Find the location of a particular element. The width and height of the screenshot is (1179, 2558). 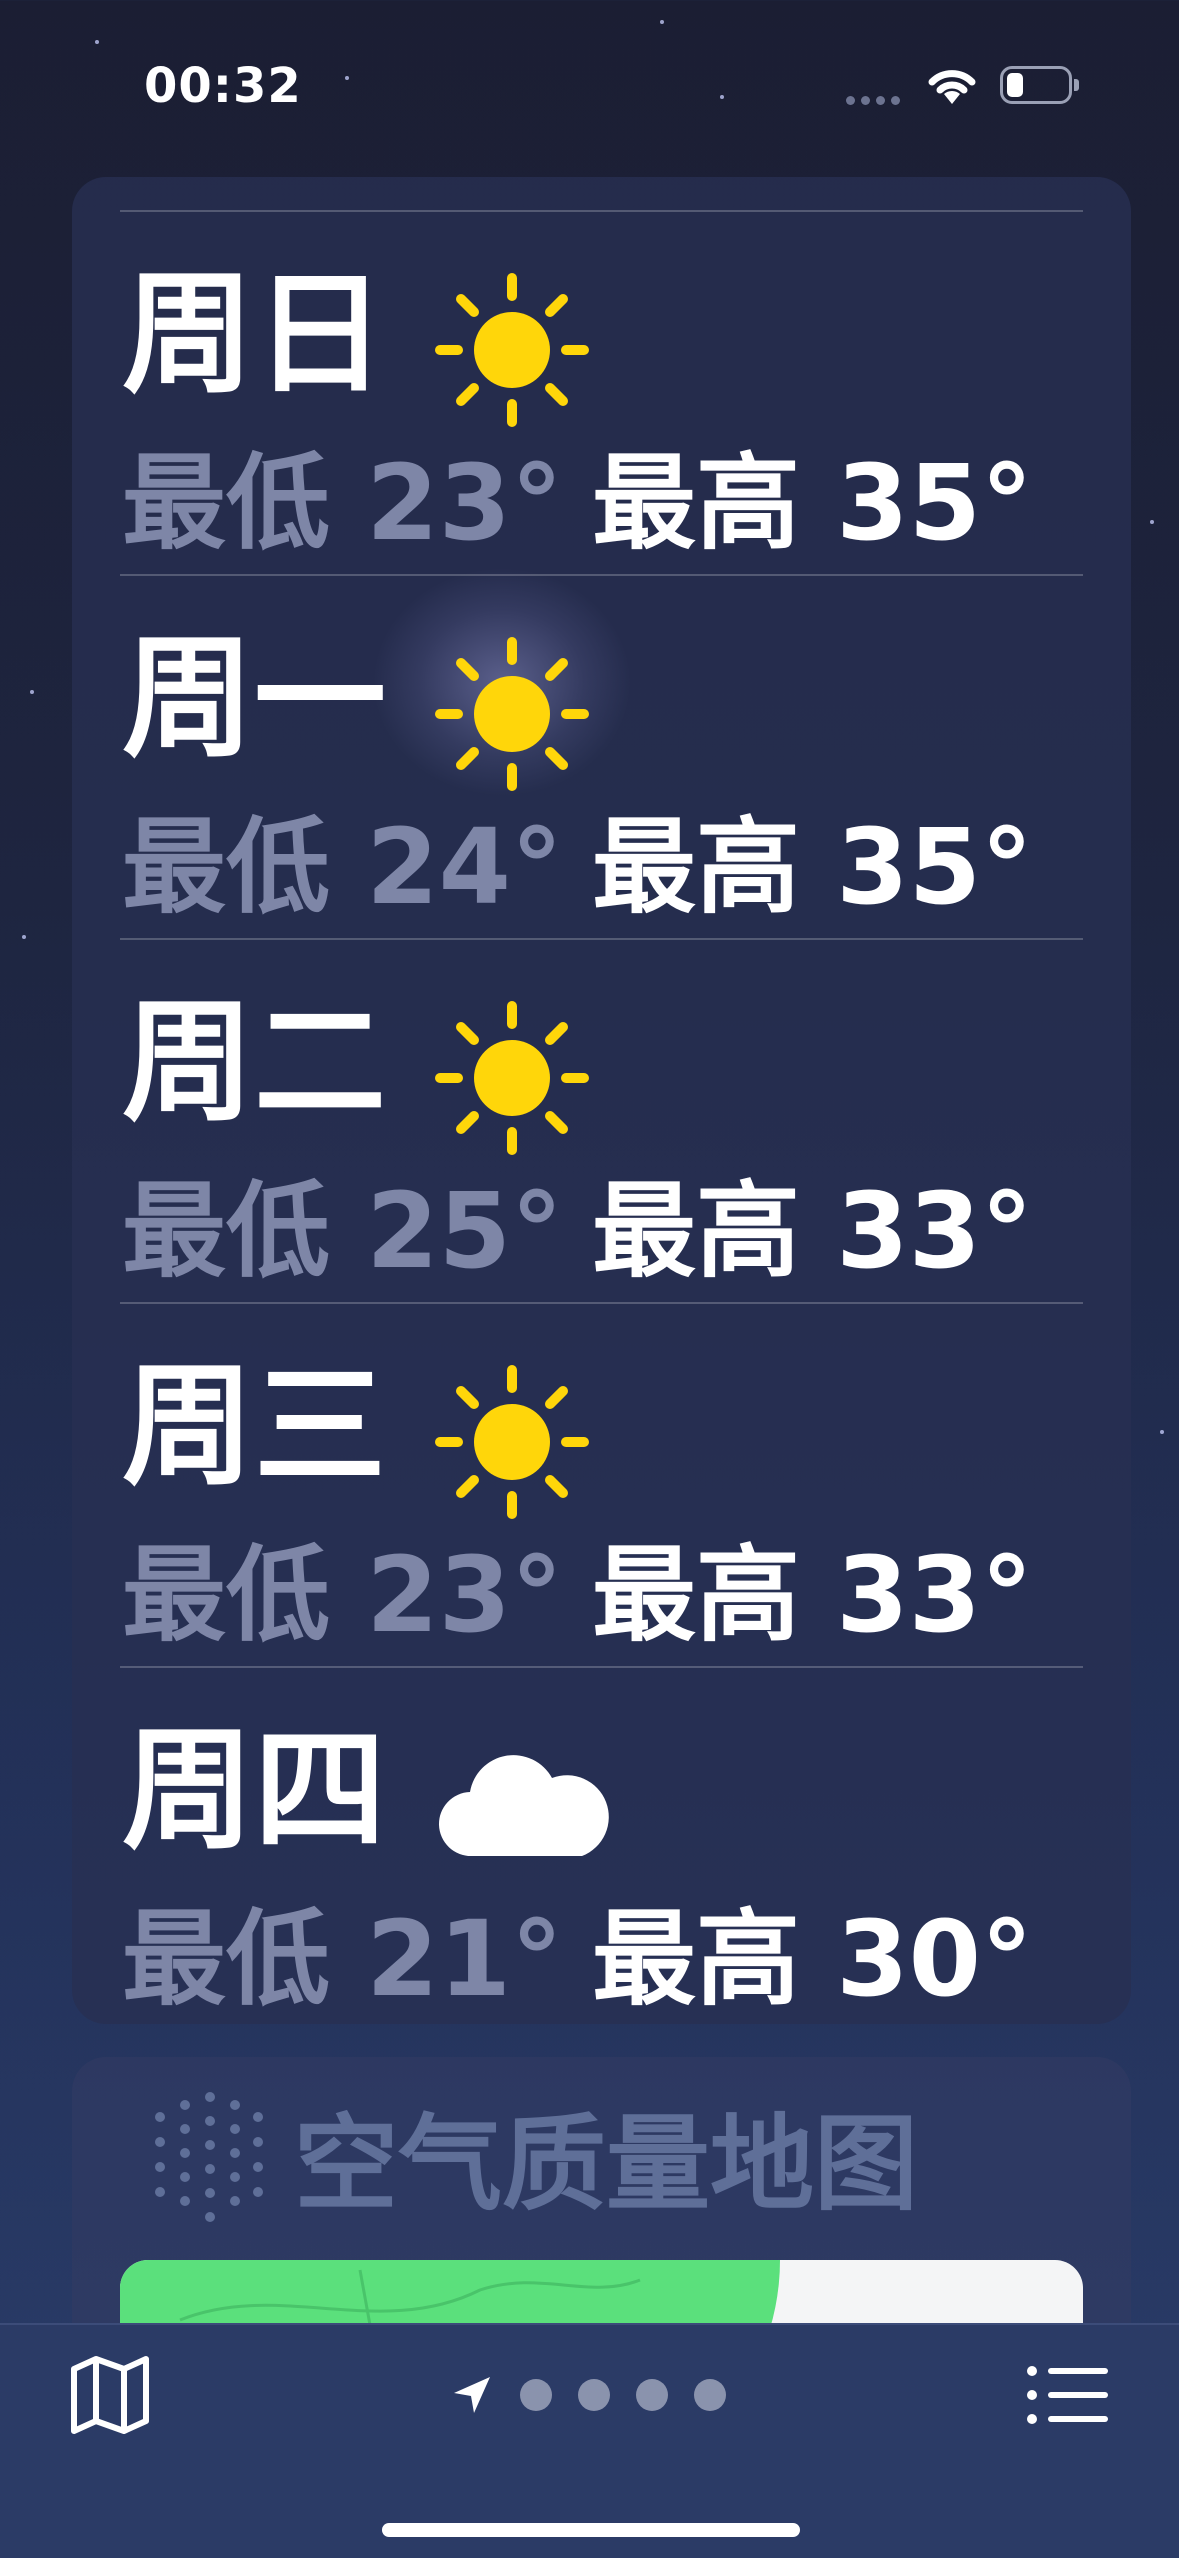

cellular-signal-icon is located at coordinates (873, 100).